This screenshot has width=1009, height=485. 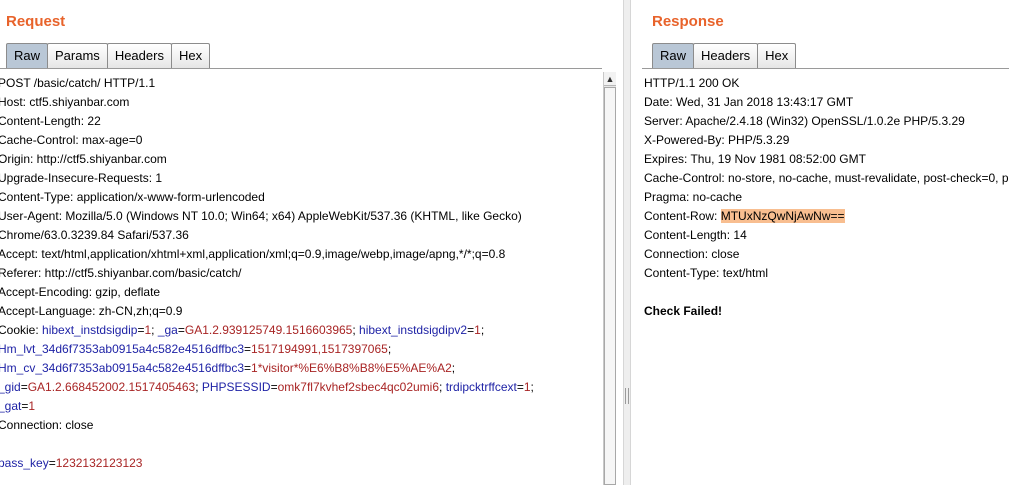 What do you see at coordinates (692, 254) in the screenshot?
I see `response-token: Connection: close` at bounding box center [692, 254].